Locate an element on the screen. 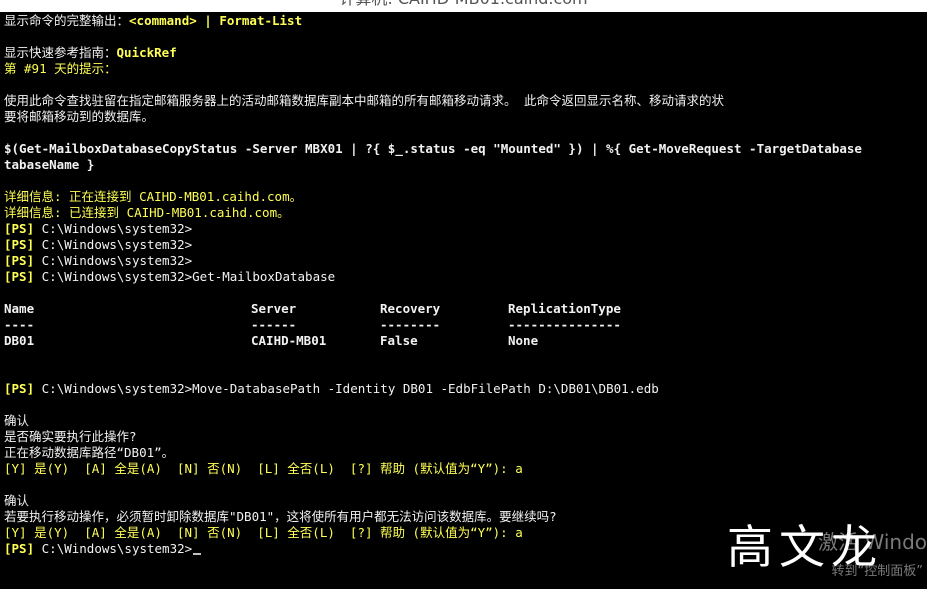 The image size is (927, 589). title-bar: 计算机: CAIHD-MB01.caihd.com is located at coordinates (463, 6).